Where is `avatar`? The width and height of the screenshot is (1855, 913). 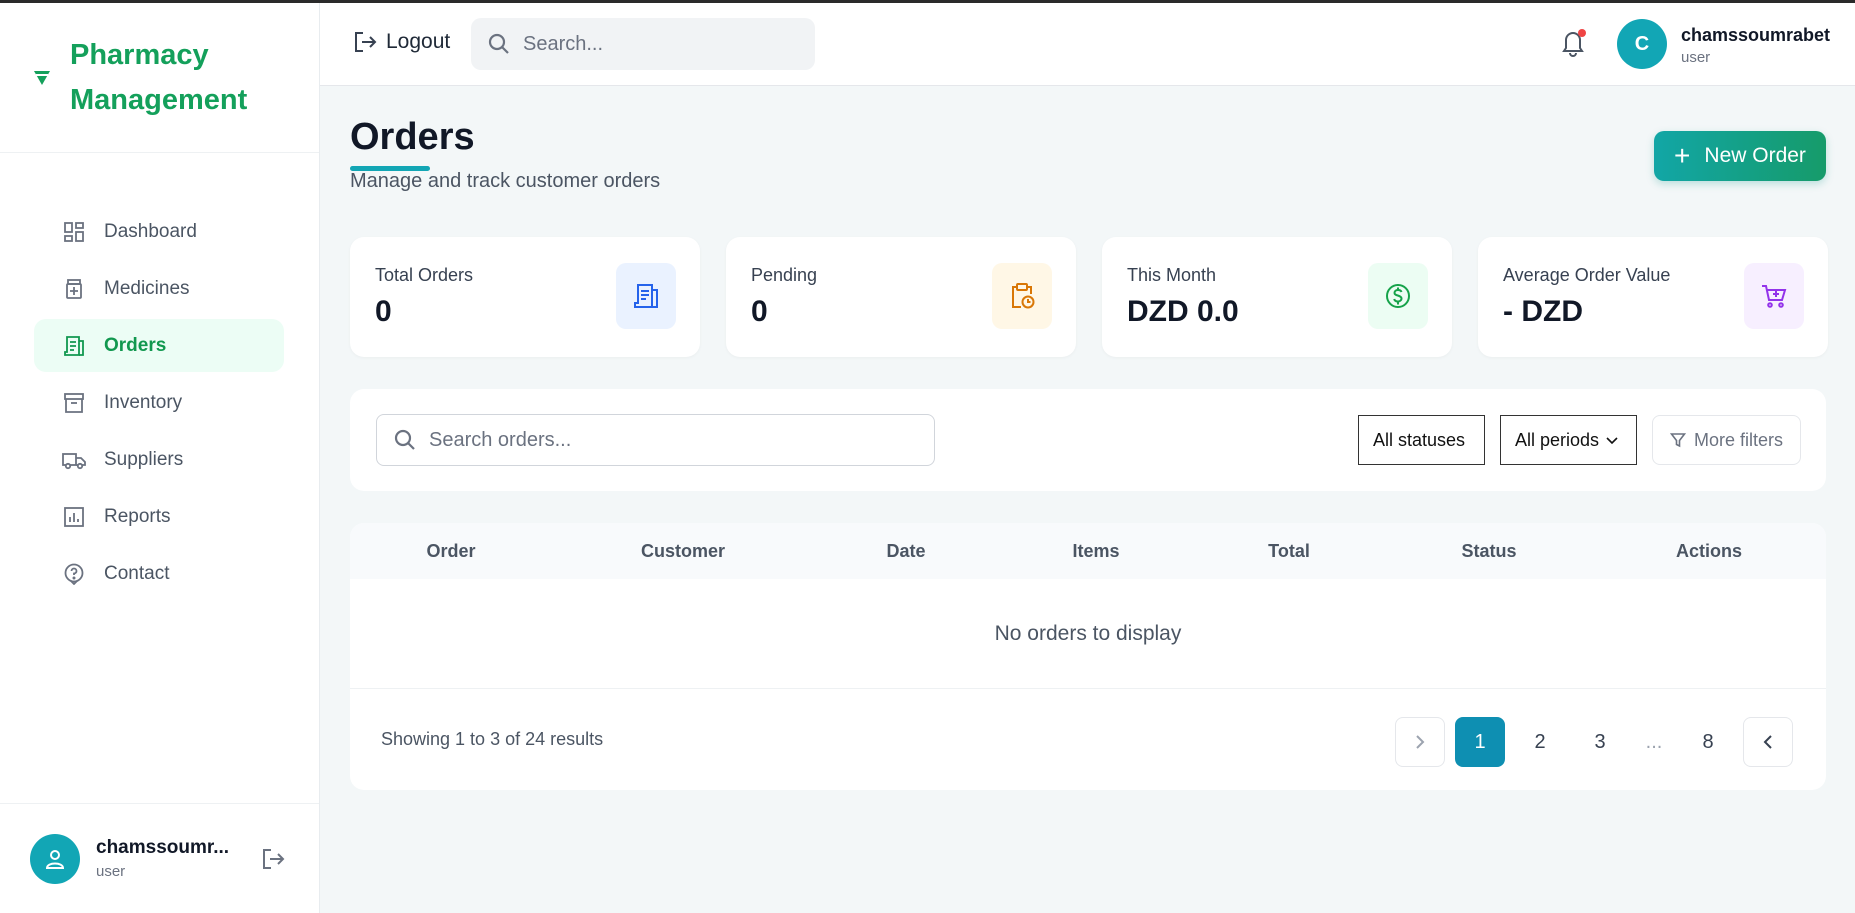
avatar is located at coordinates (55, 858).